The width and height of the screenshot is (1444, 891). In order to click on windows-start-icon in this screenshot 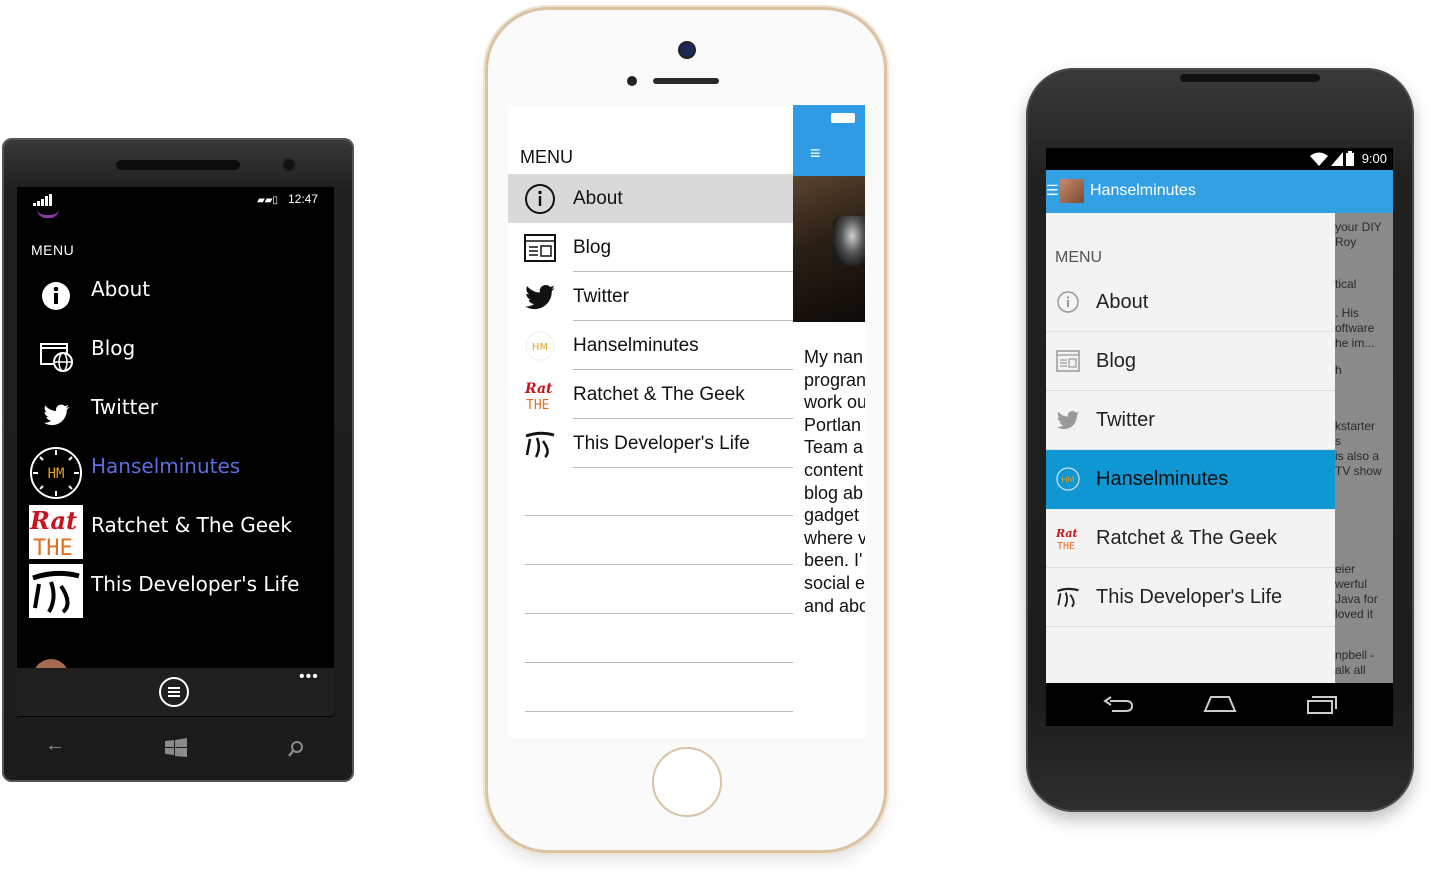, I will do `click(176, 748)`.